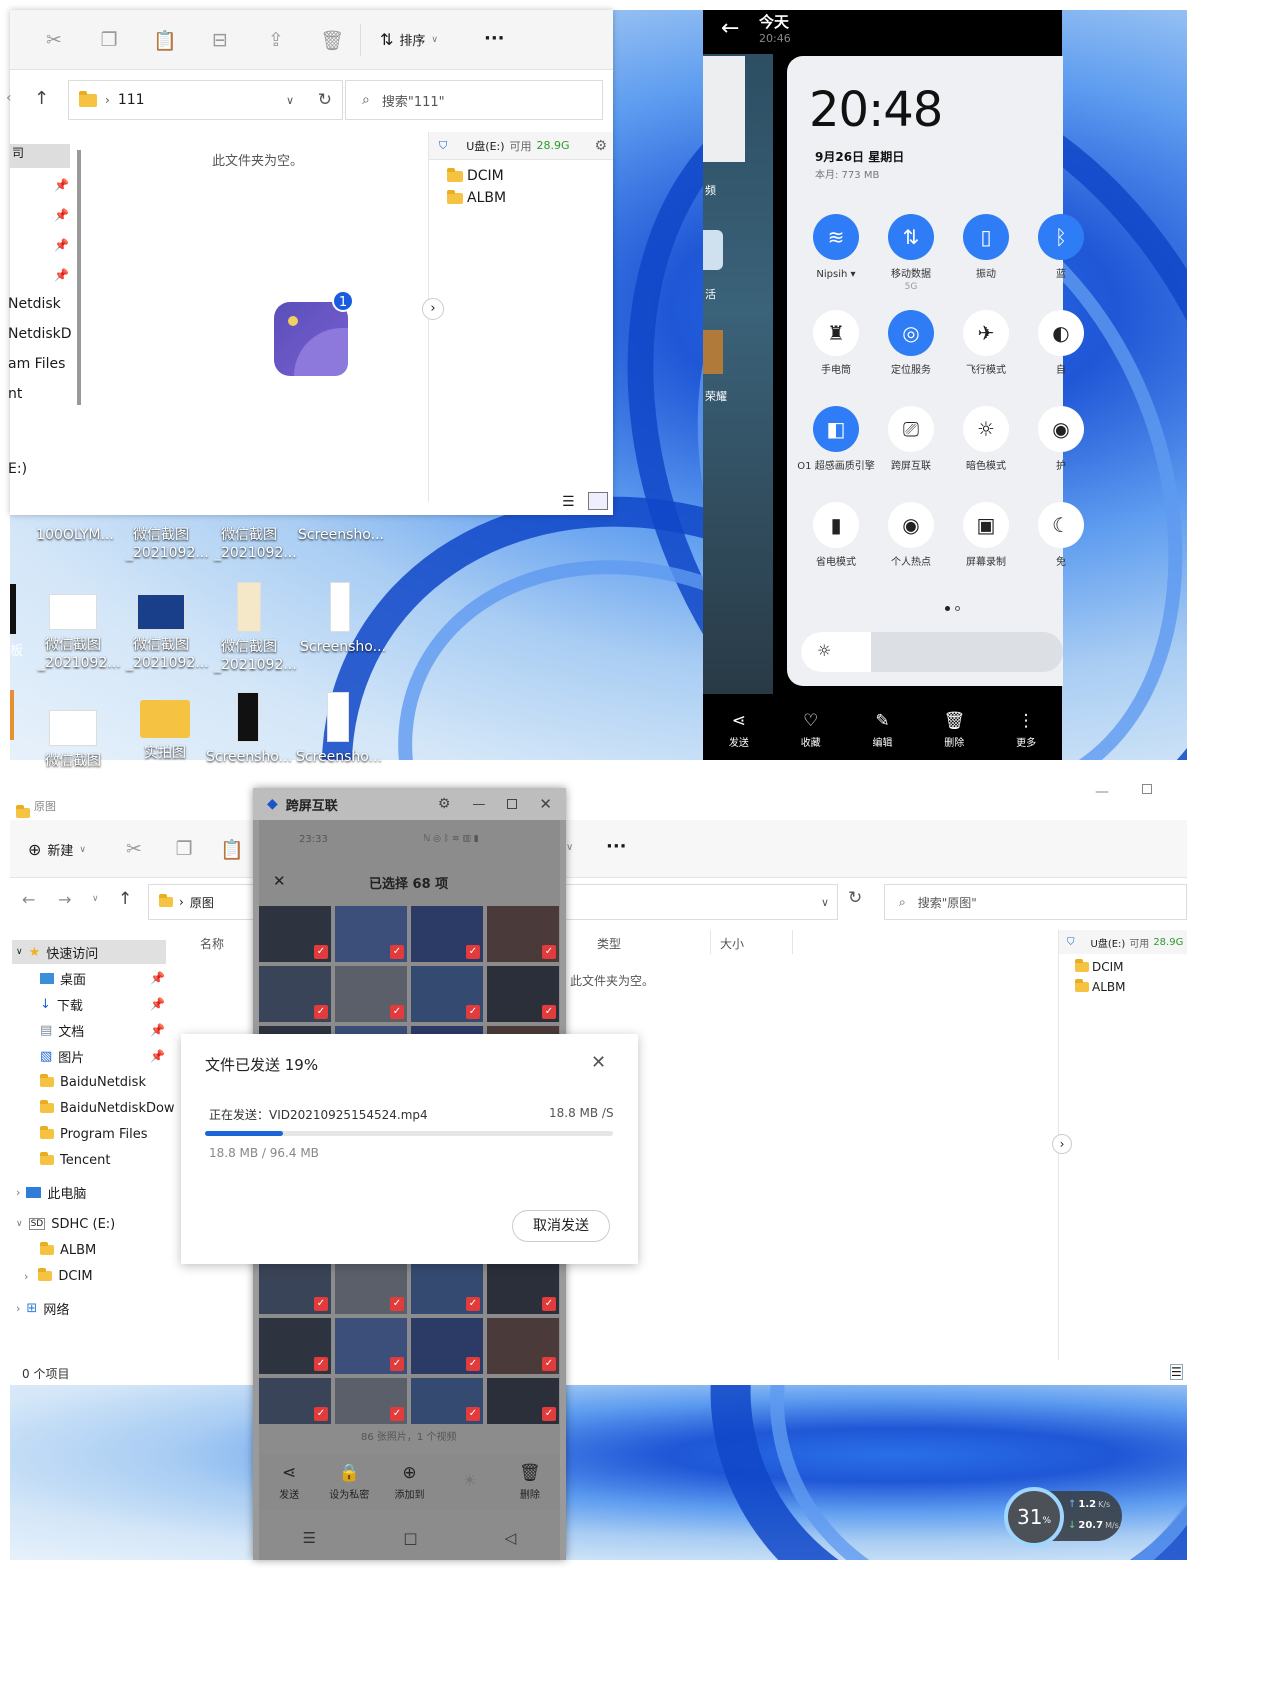 The image size is (1287, 1686). Describe the element at coordinates (95, 899) in the screenshot. I see `recent-dropdown-icon: ∨` at that location.